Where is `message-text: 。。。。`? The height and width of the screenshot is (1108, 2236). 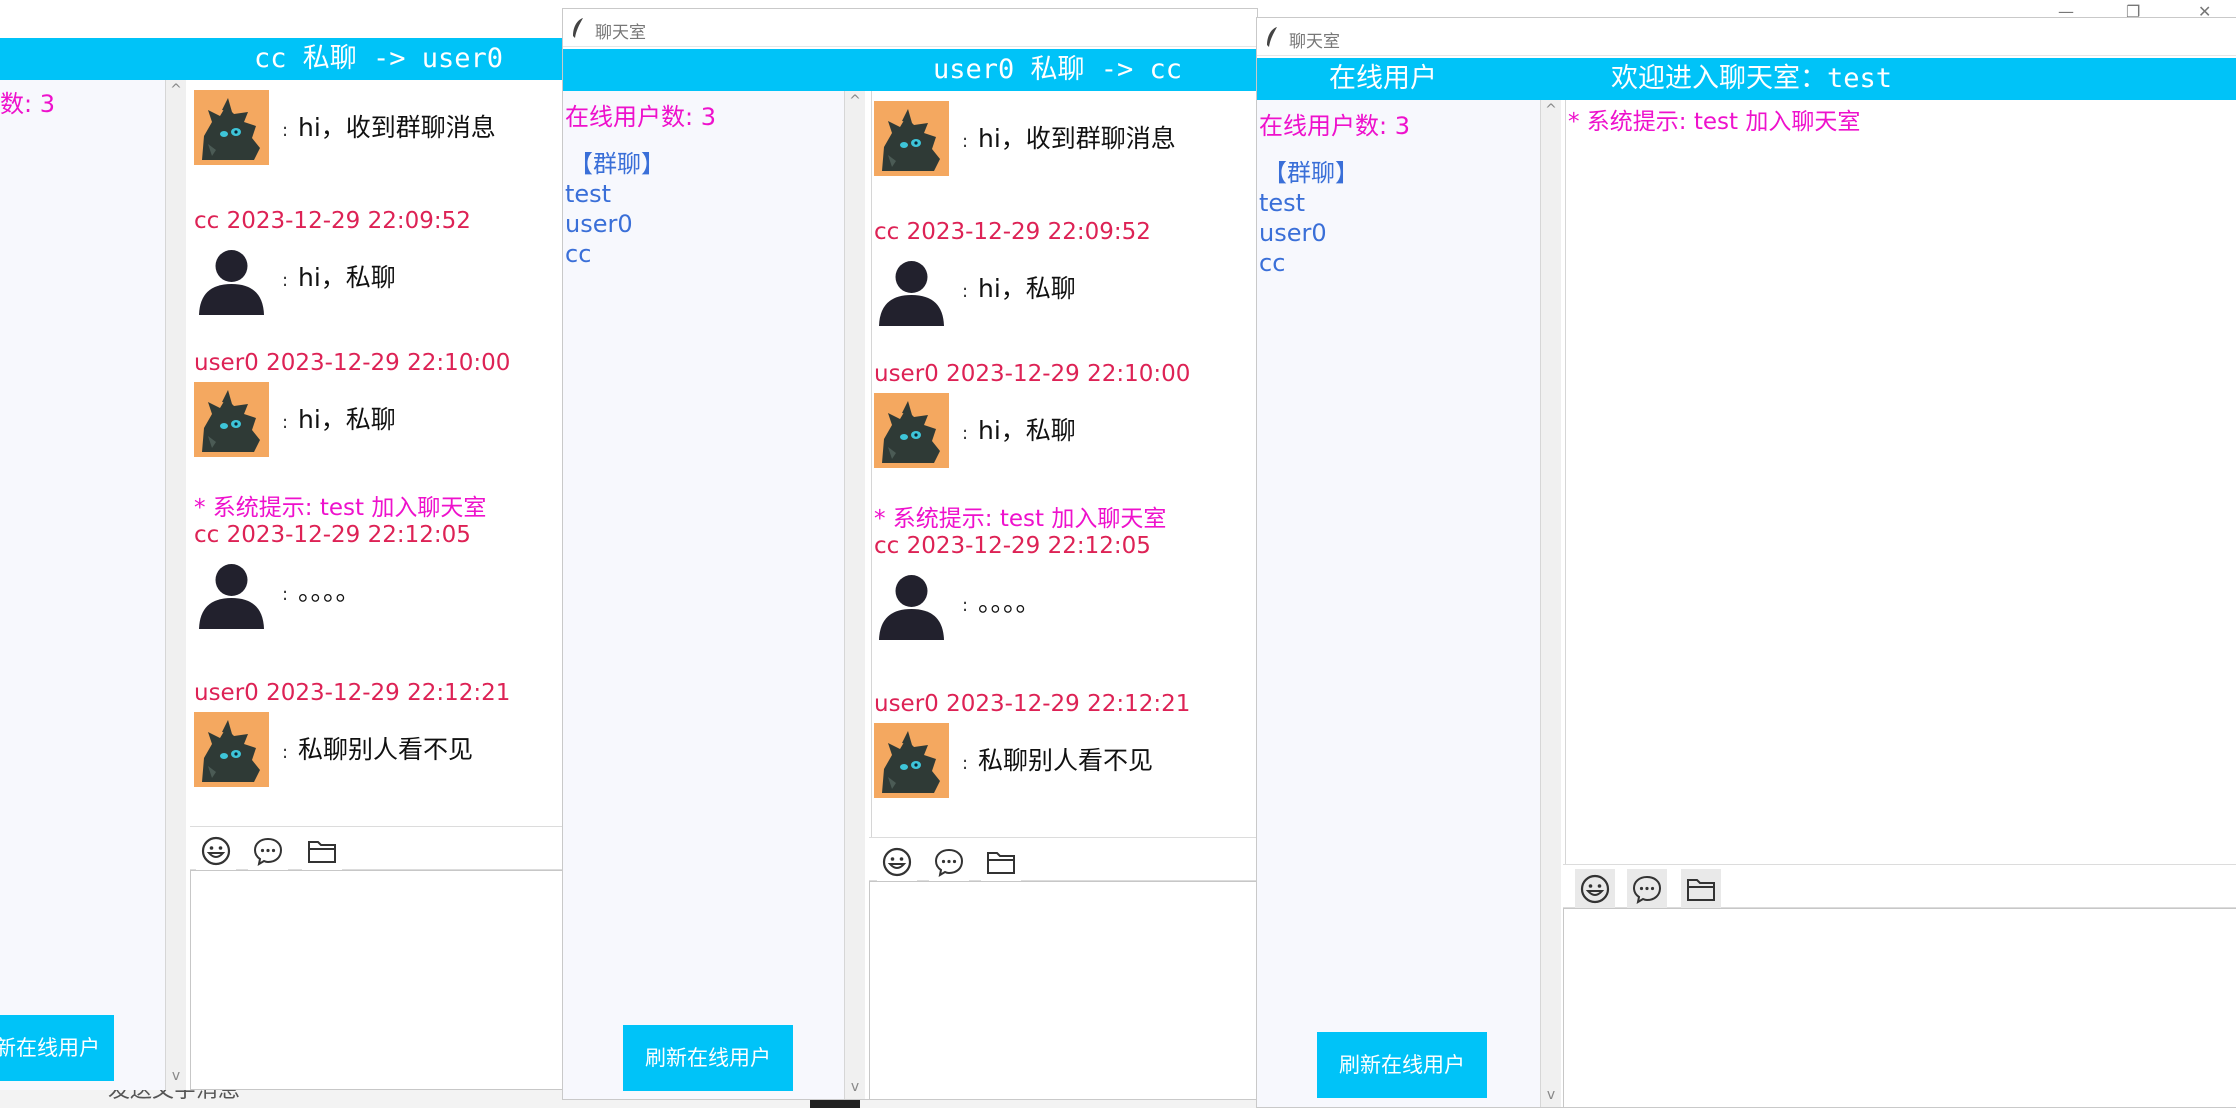 message-text: 。。。。 is located at coordinates (329, 591).